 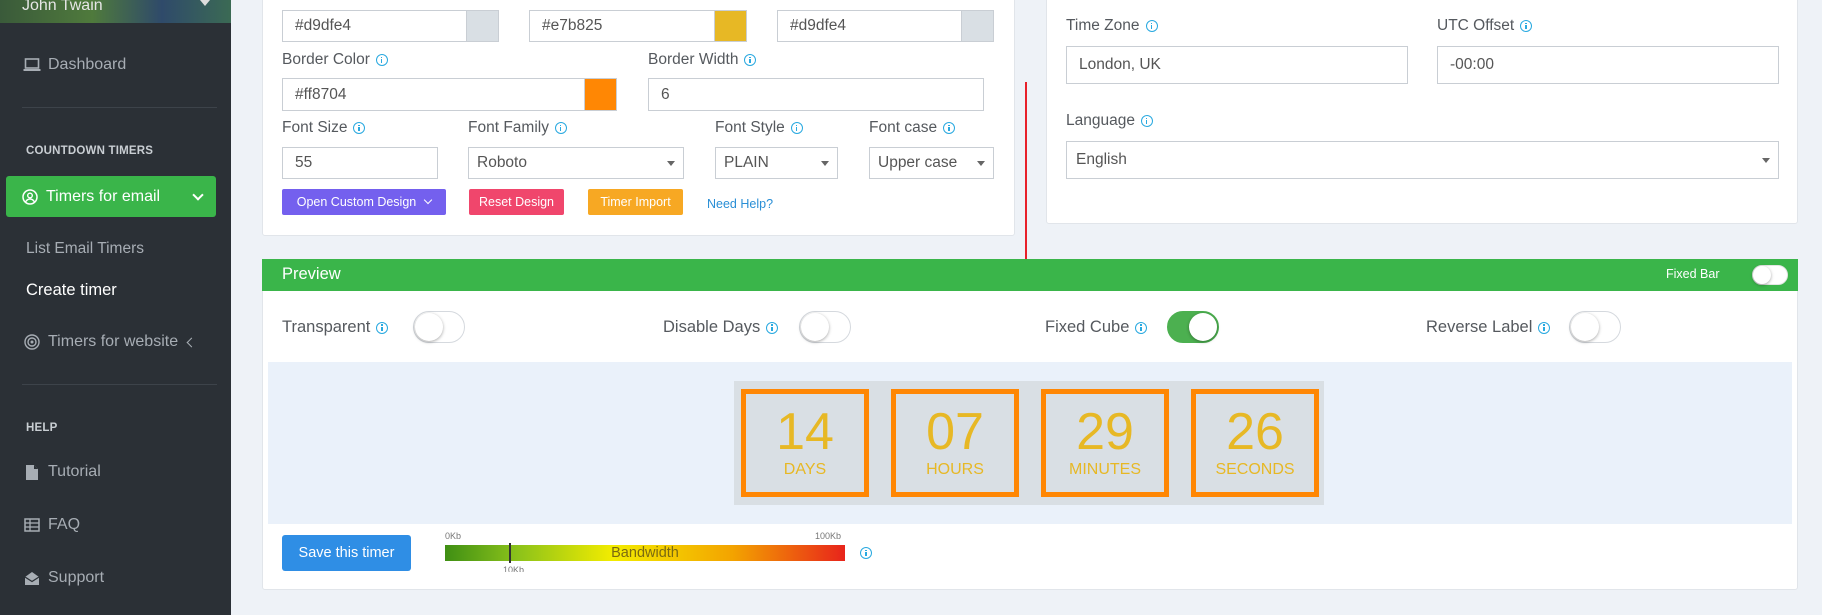 I want to click on language-label: Language, so click(x=1109, y=121).